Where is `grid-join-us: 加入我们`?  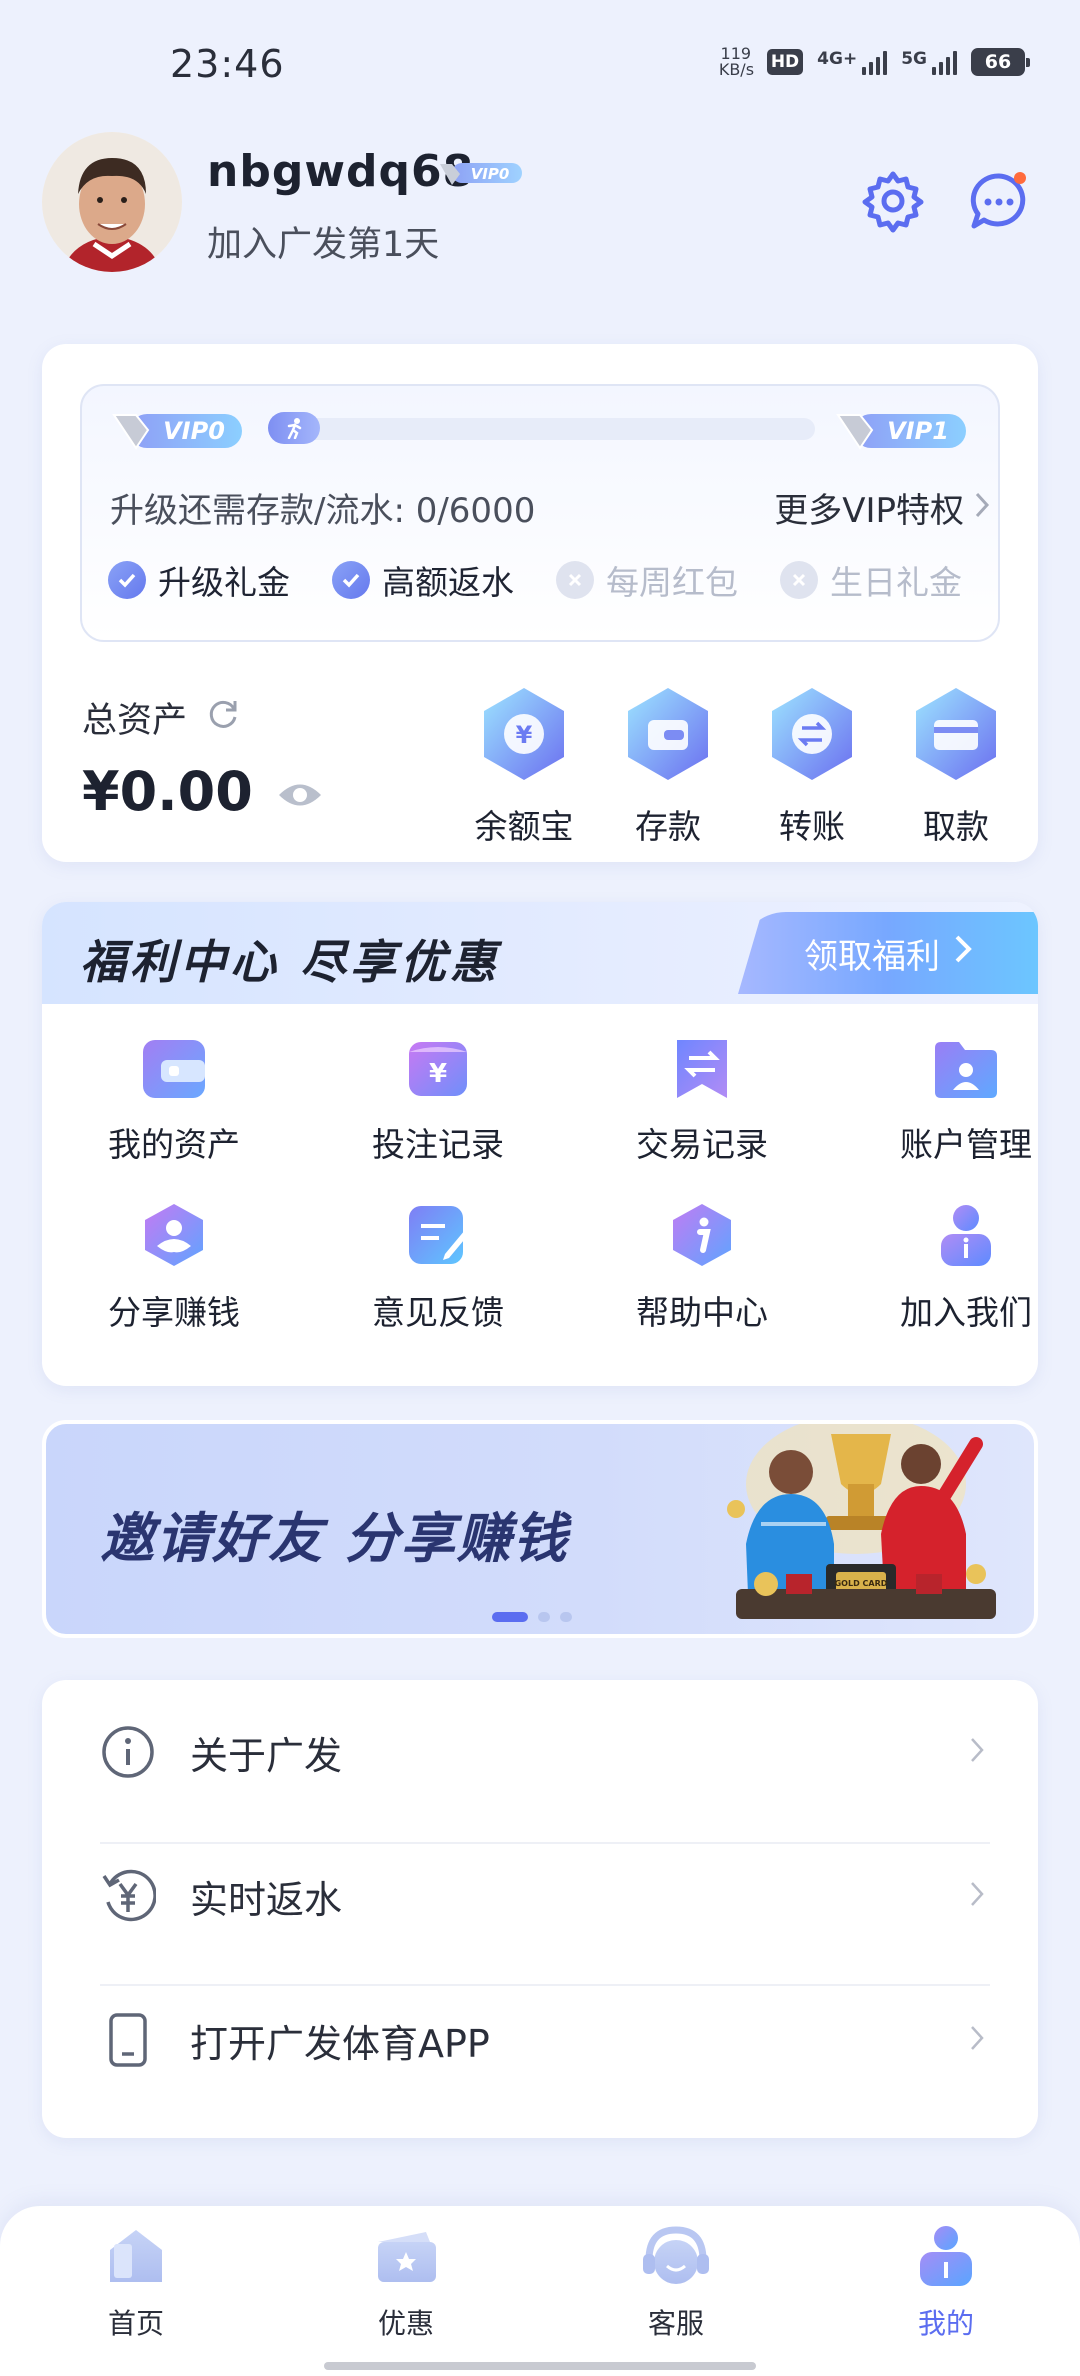
grid-join-us: 加入我们 is located at coordinates (947, 1268).